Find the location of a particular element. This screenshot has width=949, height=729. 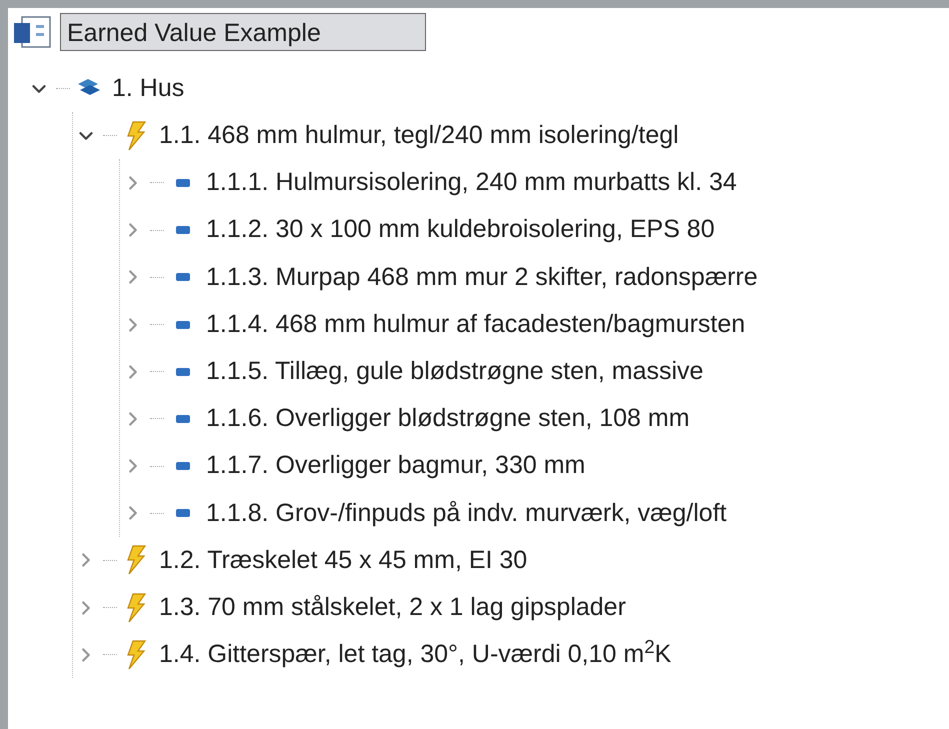

project-icon is located at coordinates (32, 32).